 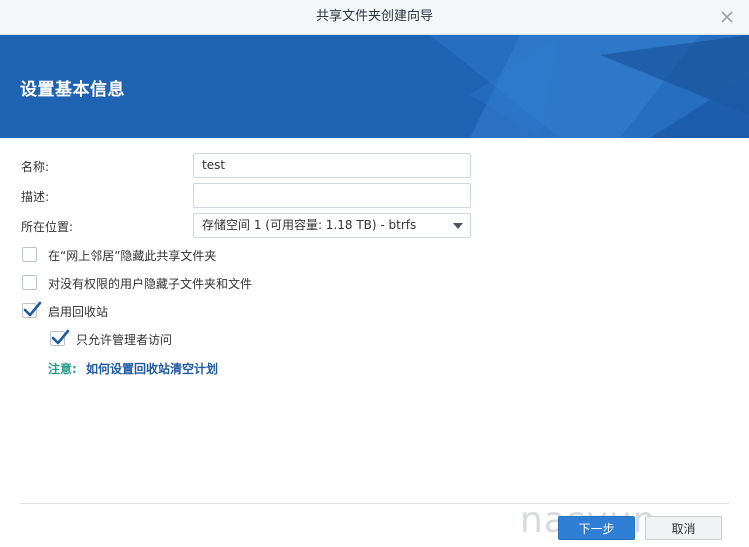 What do you see at coordinates (309, 225) in the screenshot?
I see `location-select-value: 存储空间 1 (可用容量: 1.18 TB) - btrfs` at bounding box center [309, 225].